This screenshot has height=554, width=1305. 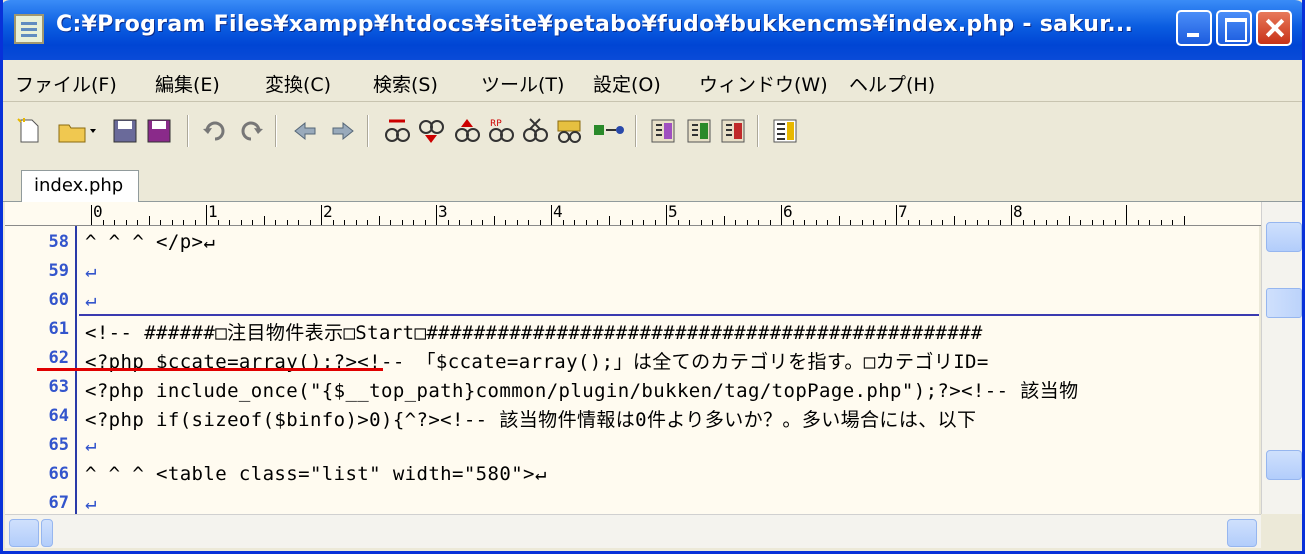 I want to click on code-line: 60 ↵, so click(x=632, y=301).